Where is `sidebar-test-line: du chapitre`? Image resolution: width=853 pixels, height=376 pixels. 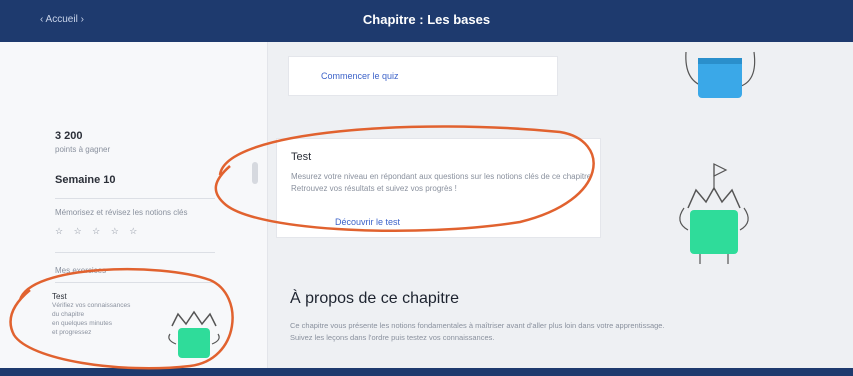 sidebar-test-line: du chapitre is located at coordinates (68, 314).